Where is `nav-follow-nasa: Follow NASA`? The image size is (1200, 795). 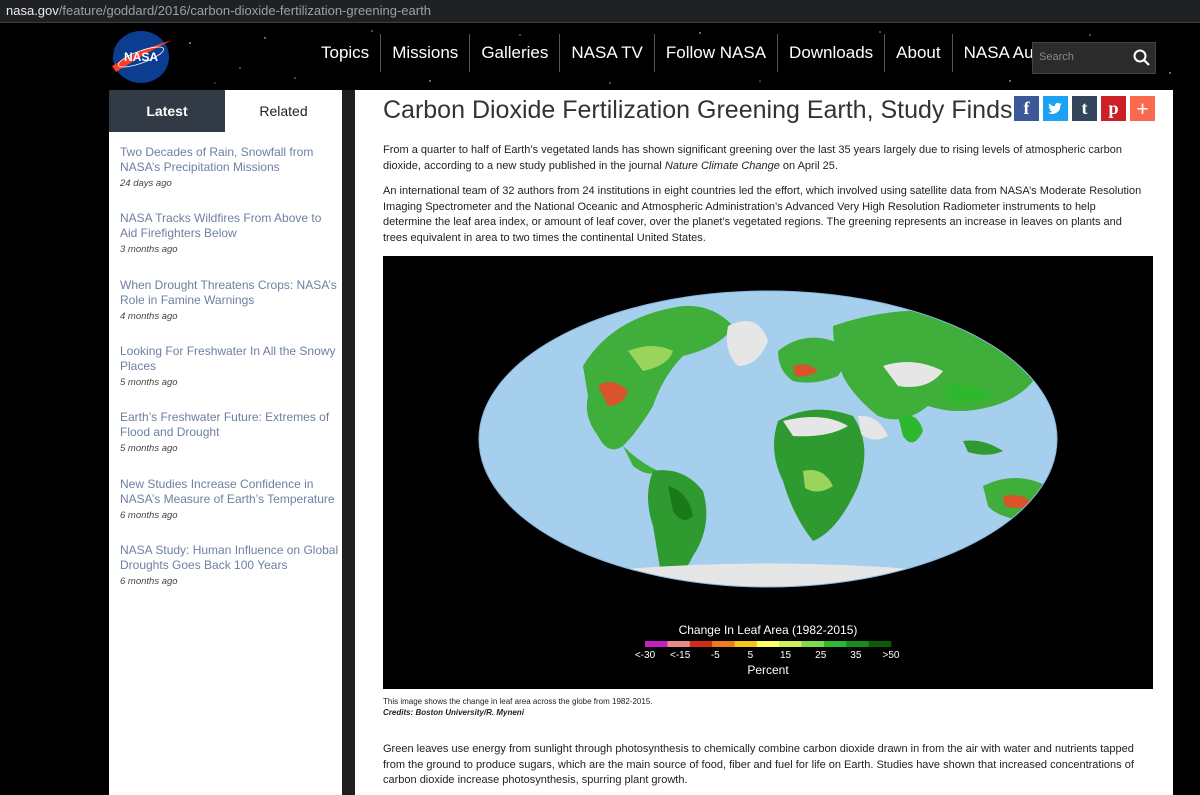
nav-follow-nasa: Follow NASA is located at coordinates (715, 53).